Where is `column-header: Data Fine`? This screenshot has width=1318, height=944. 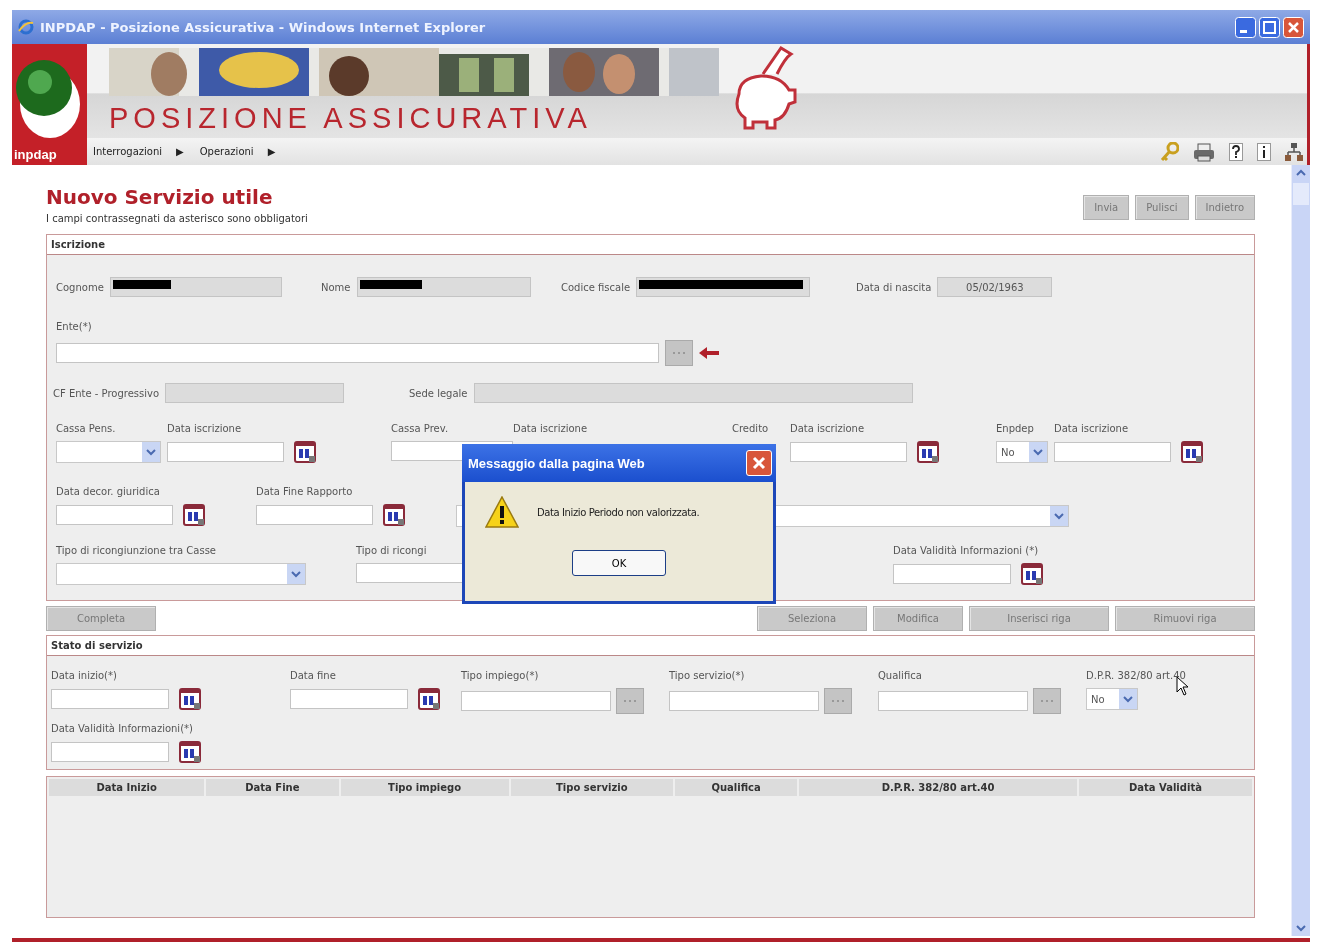 column-header: Data Fine is located at coordinates (272, 787).